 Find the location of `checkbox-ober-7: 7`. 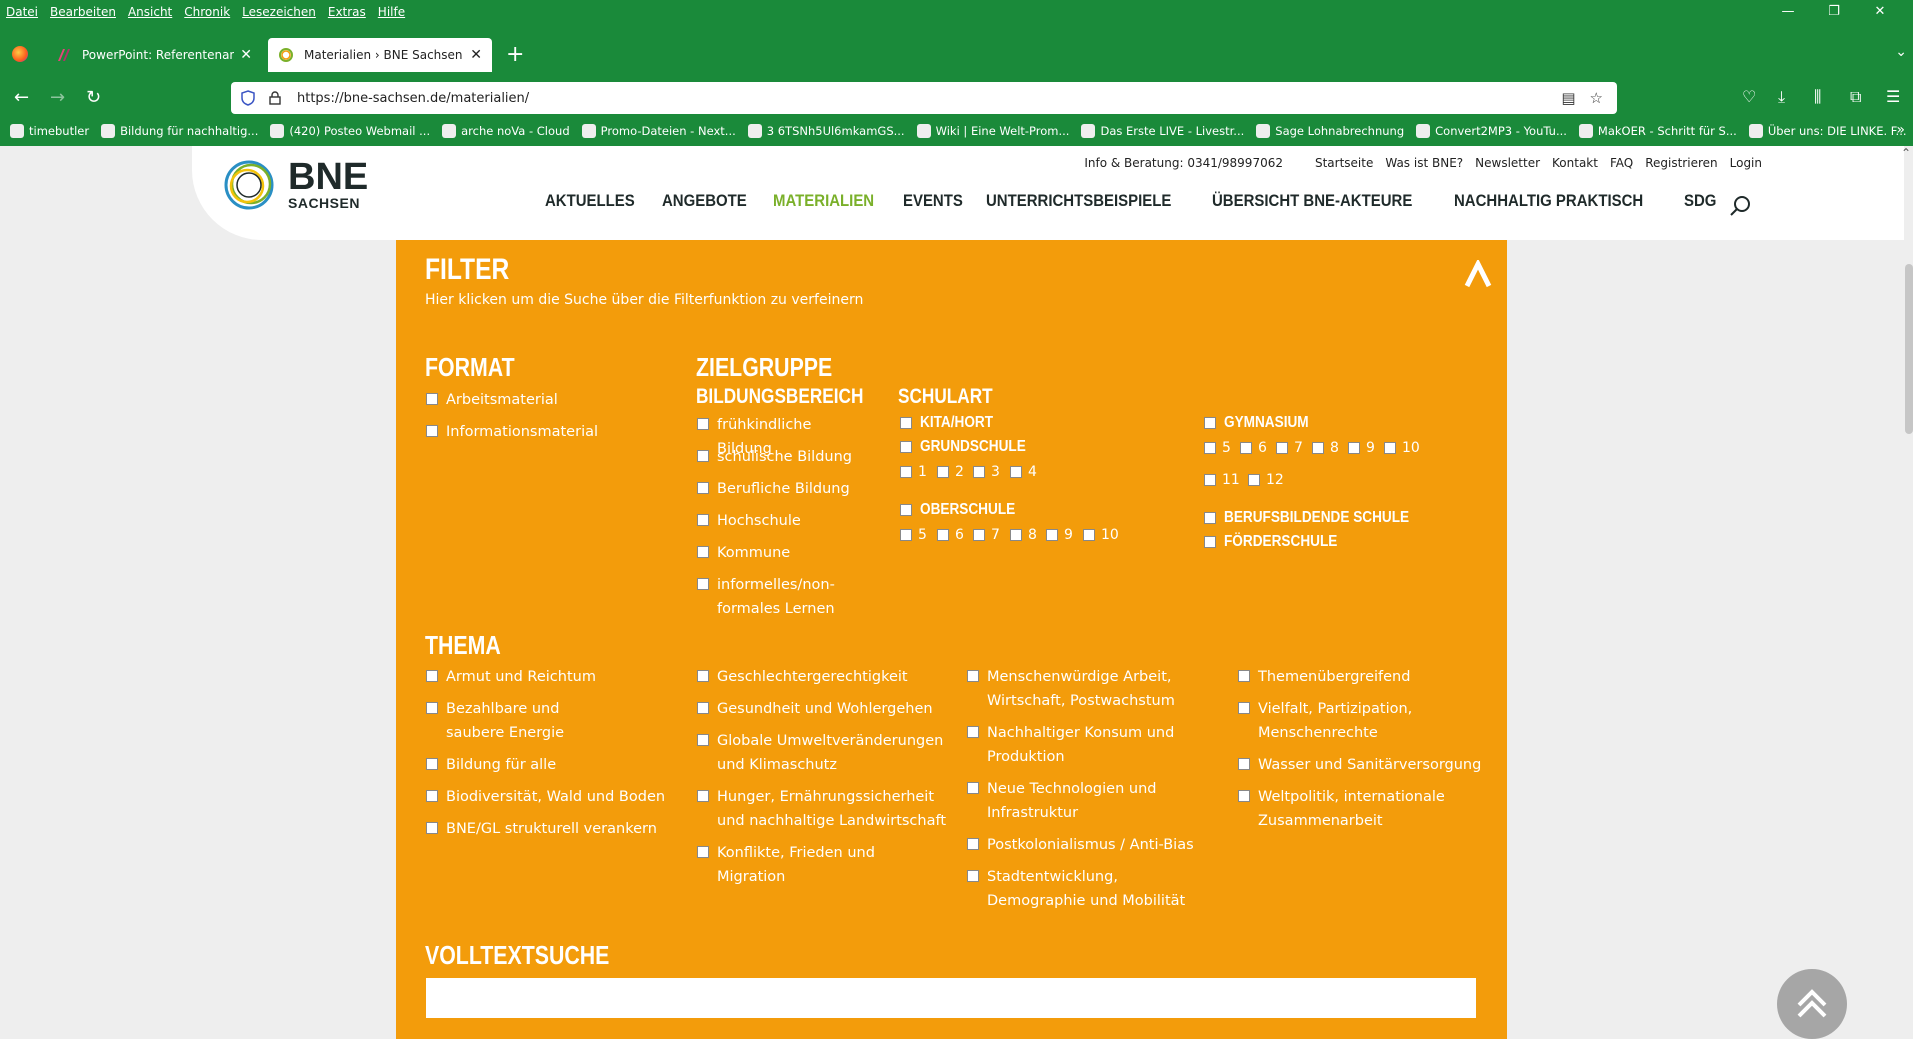

checkbox-ober-7: 7 is located at coordinates (986, 535).